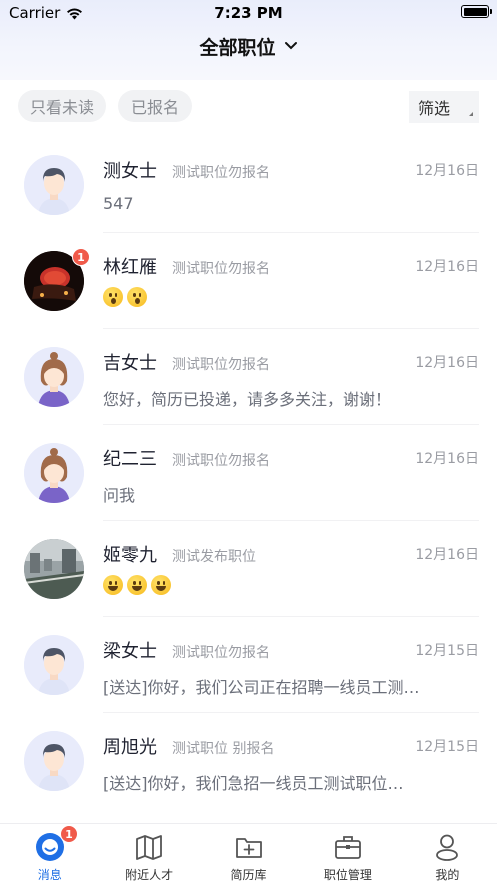 The height and width of the screenshot is (883, 497). I want to click on applied-chip: 已报名, so click(155, 106).